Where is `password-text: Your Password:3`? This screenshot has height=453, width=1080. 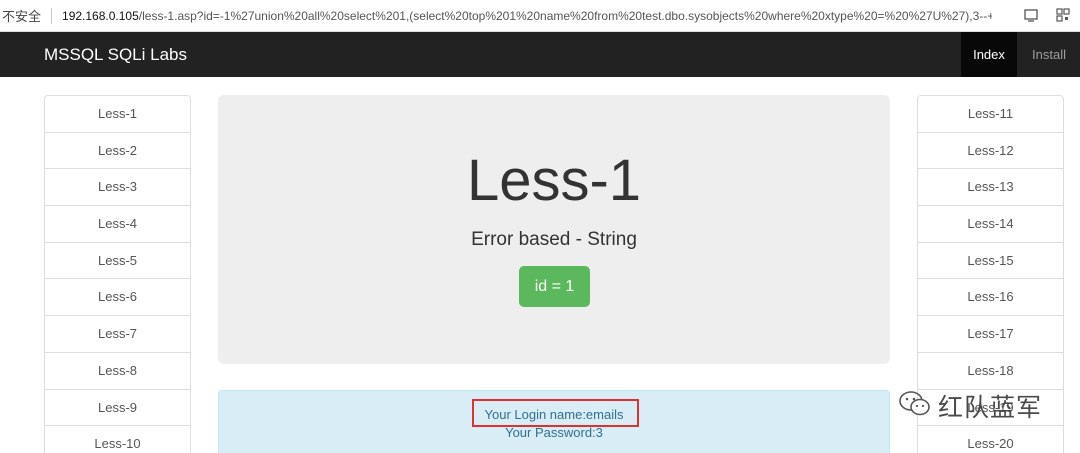 password-text: Your Password:3 is located at coordinates (554, 432).